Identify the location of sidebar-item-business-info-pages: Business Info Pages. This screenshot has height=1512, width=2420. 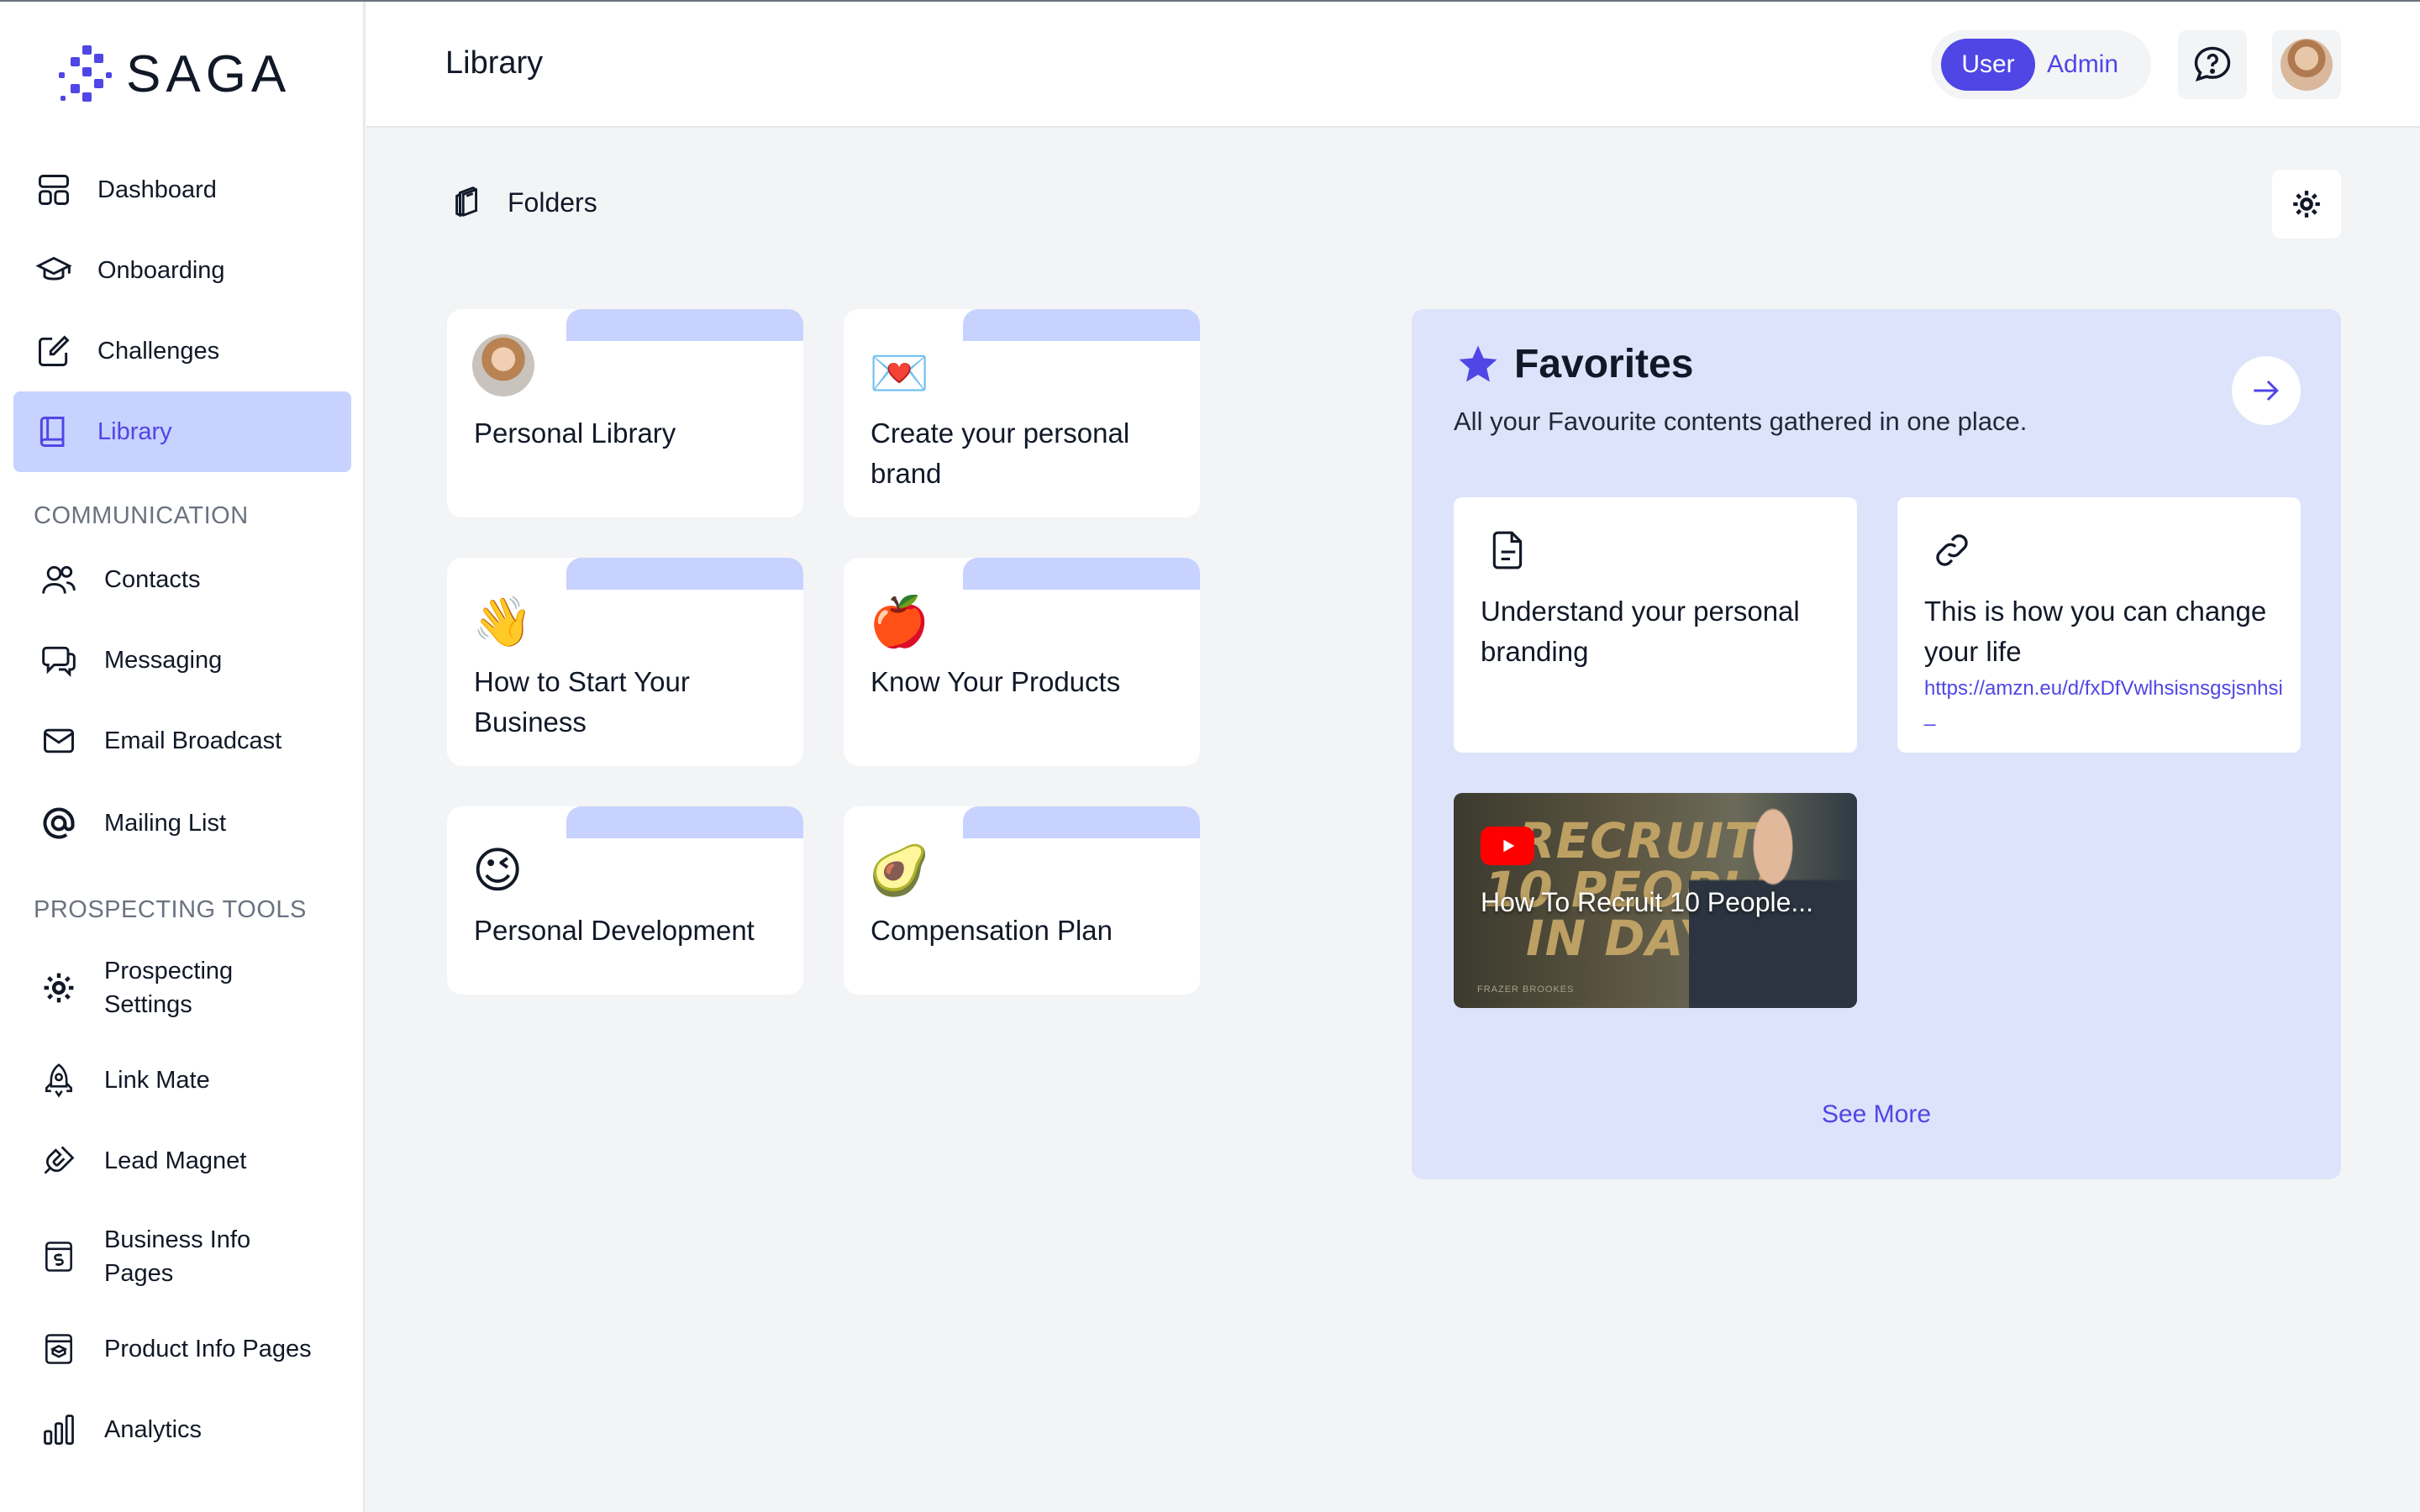
(182, 1257).